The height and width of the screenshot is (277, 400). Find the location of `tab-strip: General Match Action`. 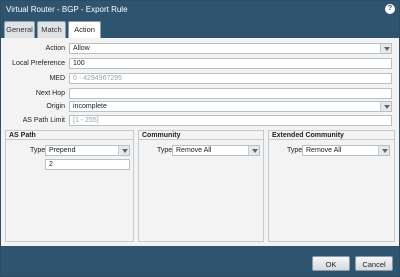

tab-strip: General Match Action is located at coordinates (200, 28).